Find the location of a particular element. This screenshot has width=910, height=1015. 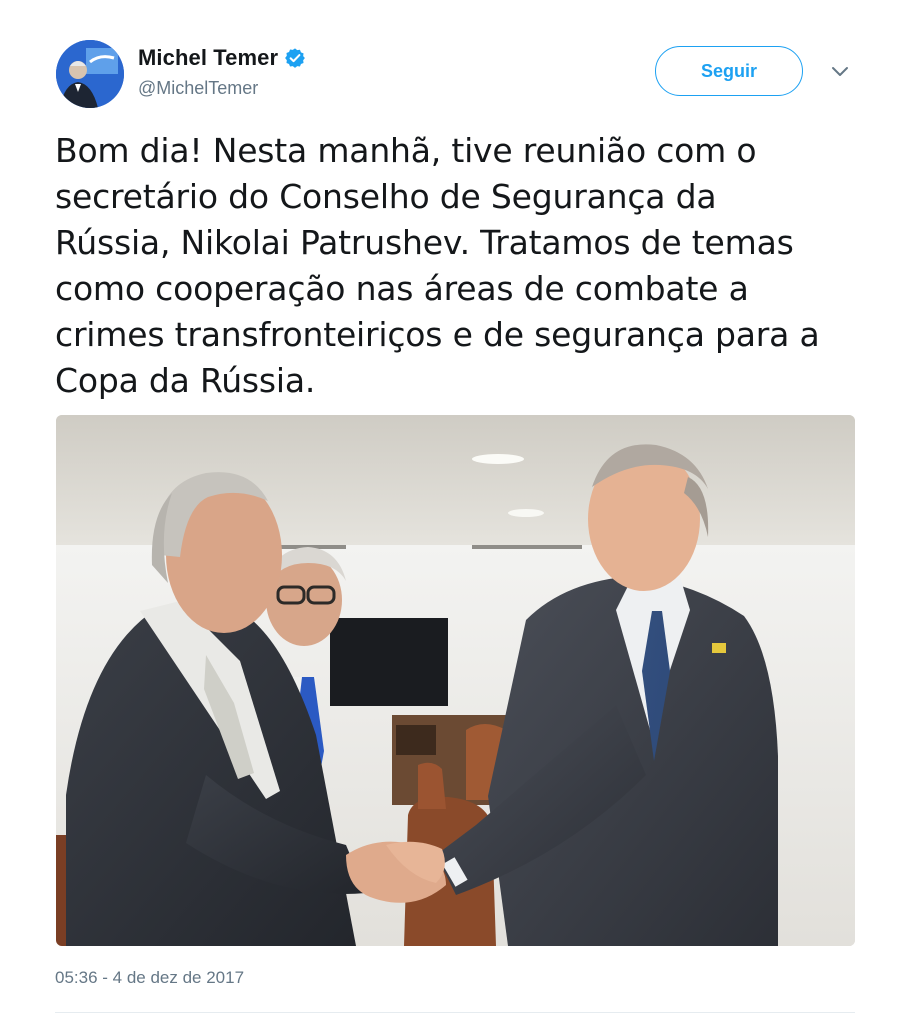

display-name: Michel Temer is located at coordinates (208, 58).